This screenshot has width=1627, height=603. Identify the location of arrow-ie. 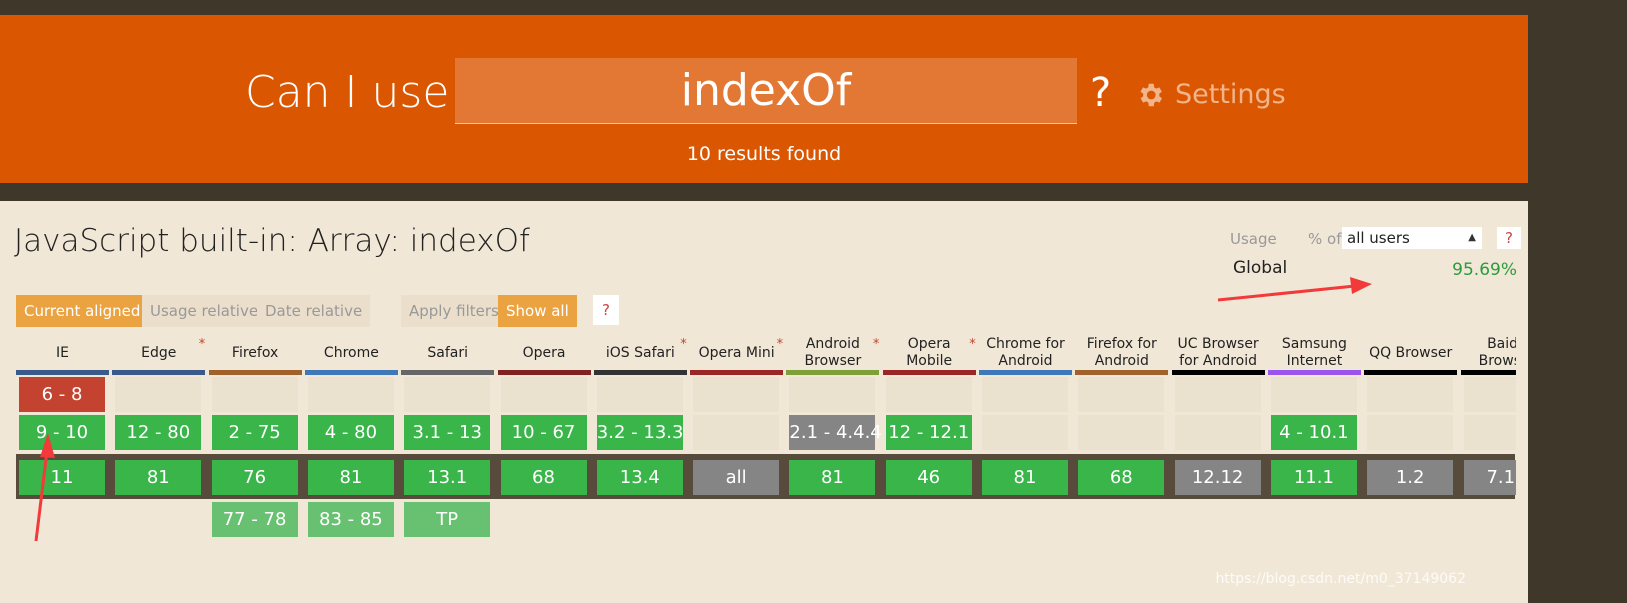
(41, 496).